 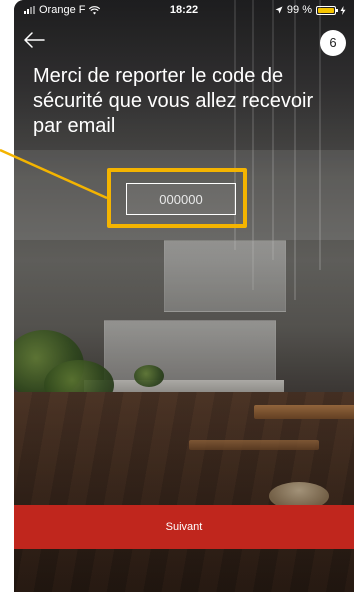 What do you see at coordinates (184, 527) in the screenshot?
I see `next-button: Suivant` at bounding box center [184, 527].